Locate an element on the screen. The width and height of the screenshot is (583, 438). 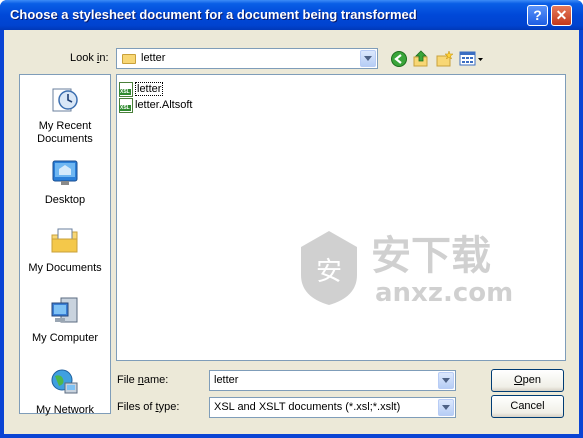
place-desktop: Desktop is located at coordinates (65, 182).